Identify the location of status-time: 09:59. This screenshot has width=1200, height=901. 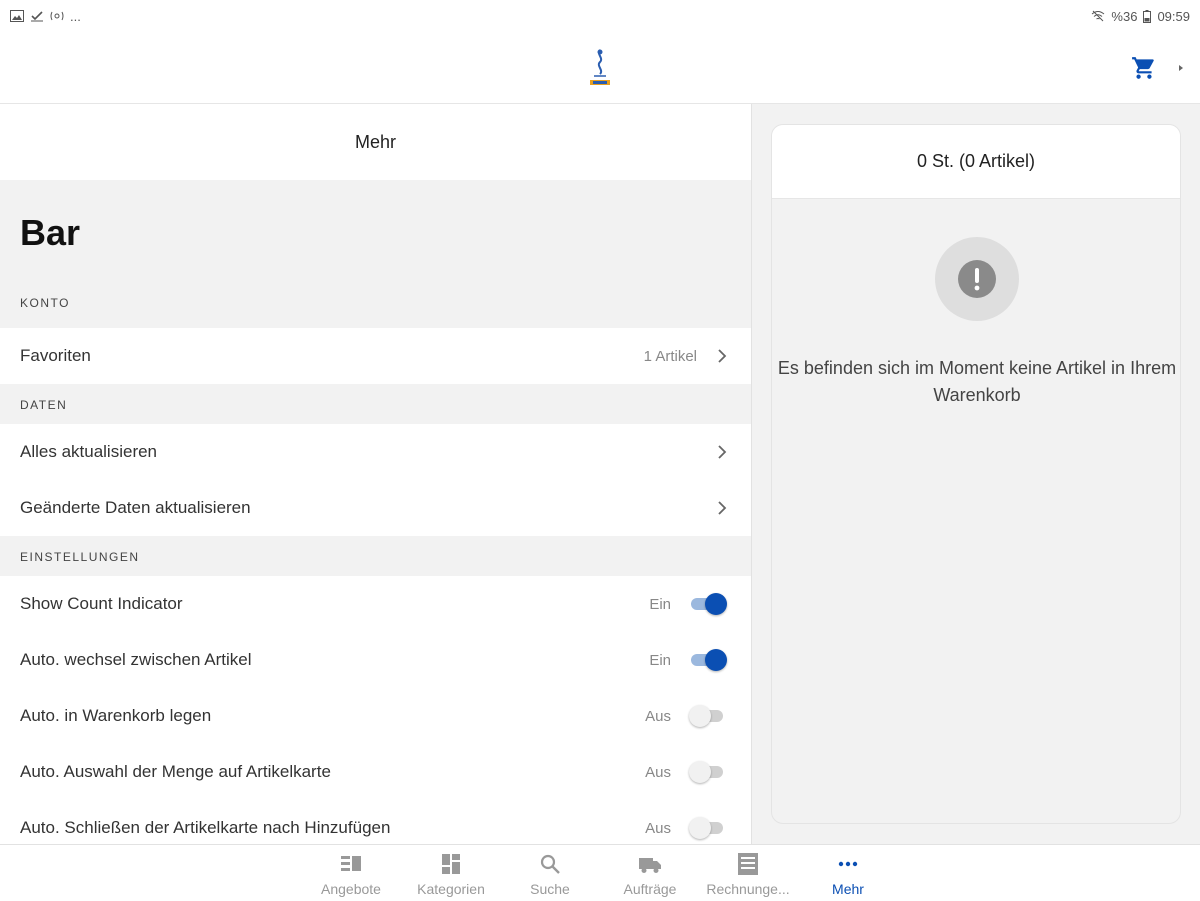
(1173, 16).